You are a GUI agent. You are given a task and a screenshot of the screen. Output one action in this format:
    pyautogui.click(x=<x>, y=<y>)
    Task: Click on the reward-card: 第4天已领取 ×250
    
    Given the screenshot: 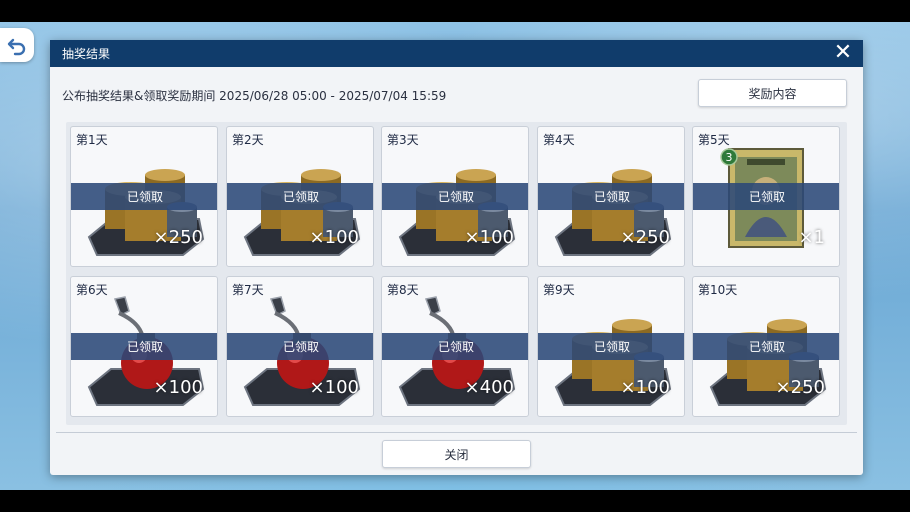 What is the action you would take?
    pyautogui.click(x=611, y=196)
    